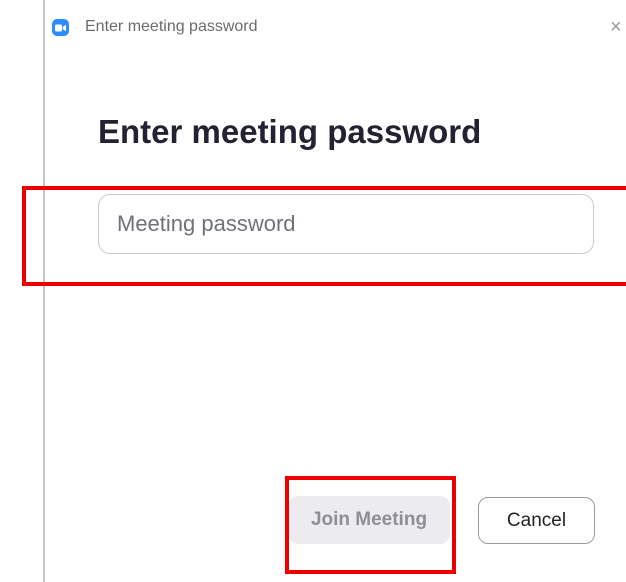 The image size is (626, 582). I want to click on join-meeting-button: Join Meeting, so click(369, 520).